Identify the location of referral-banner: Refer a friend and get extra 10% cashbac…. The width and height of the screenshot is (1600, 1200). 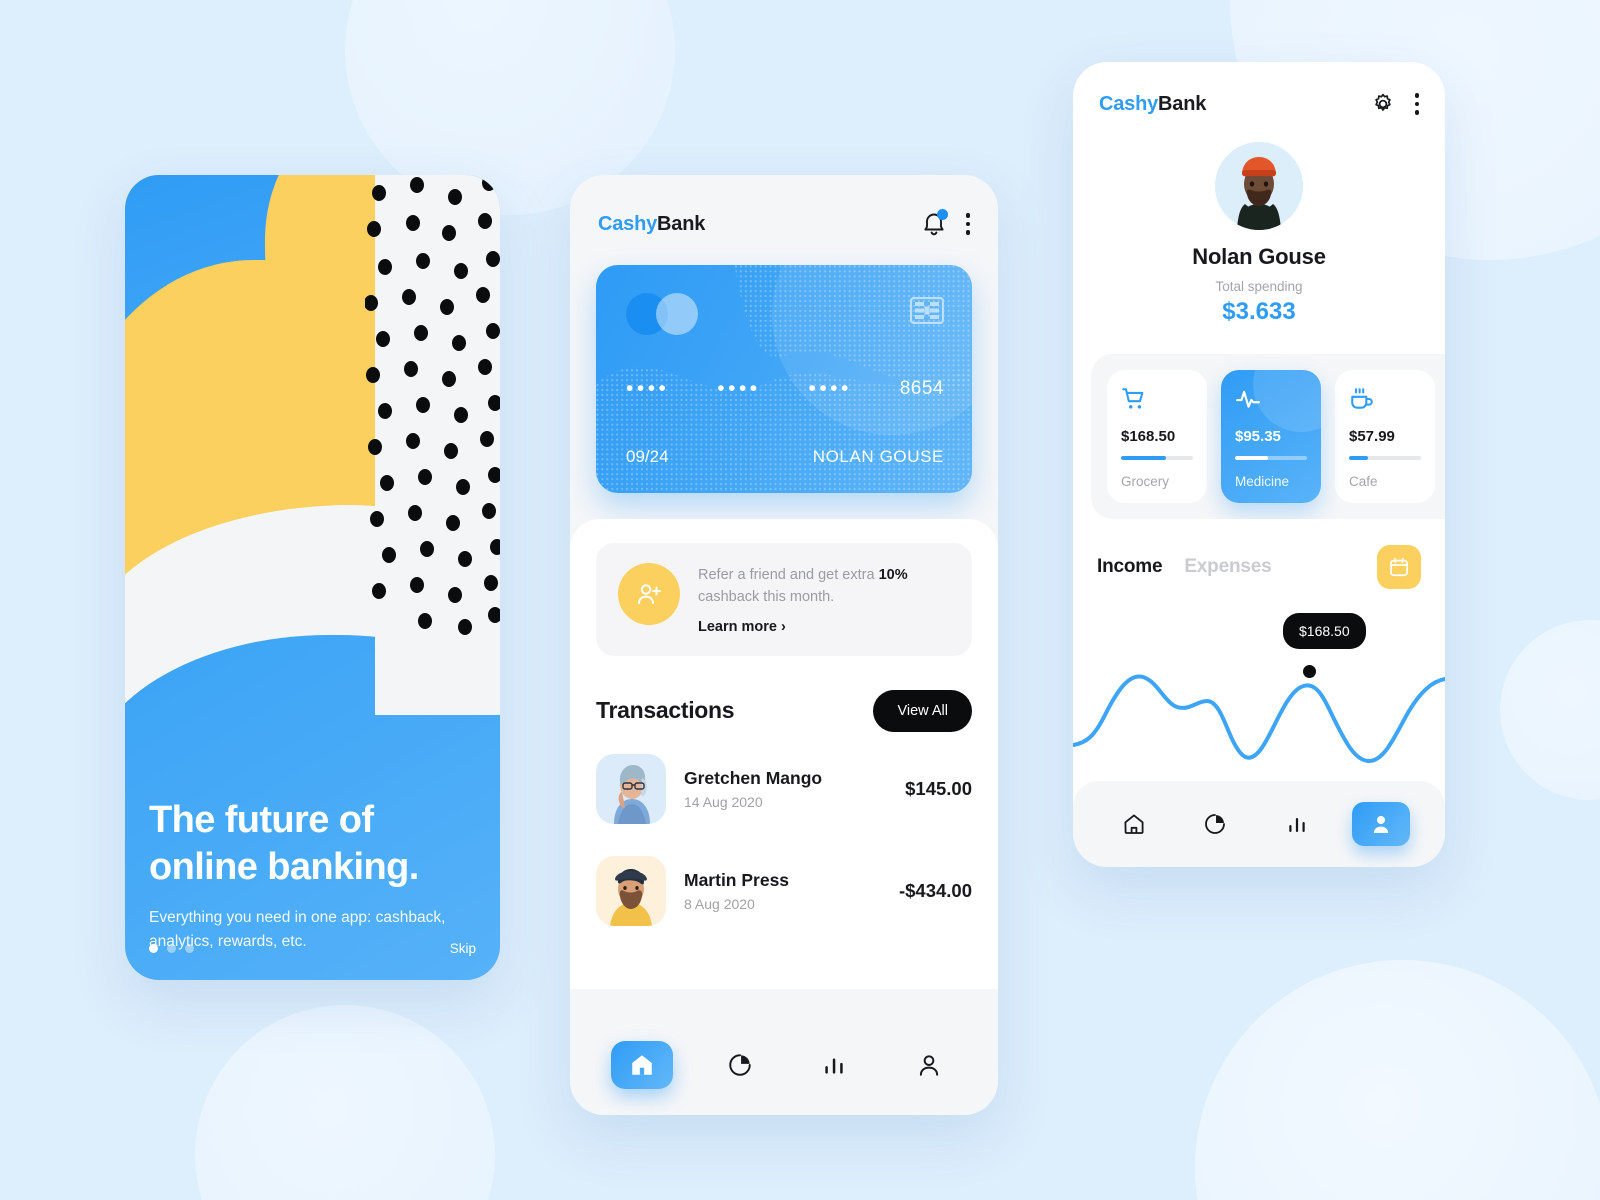
(784, 599).